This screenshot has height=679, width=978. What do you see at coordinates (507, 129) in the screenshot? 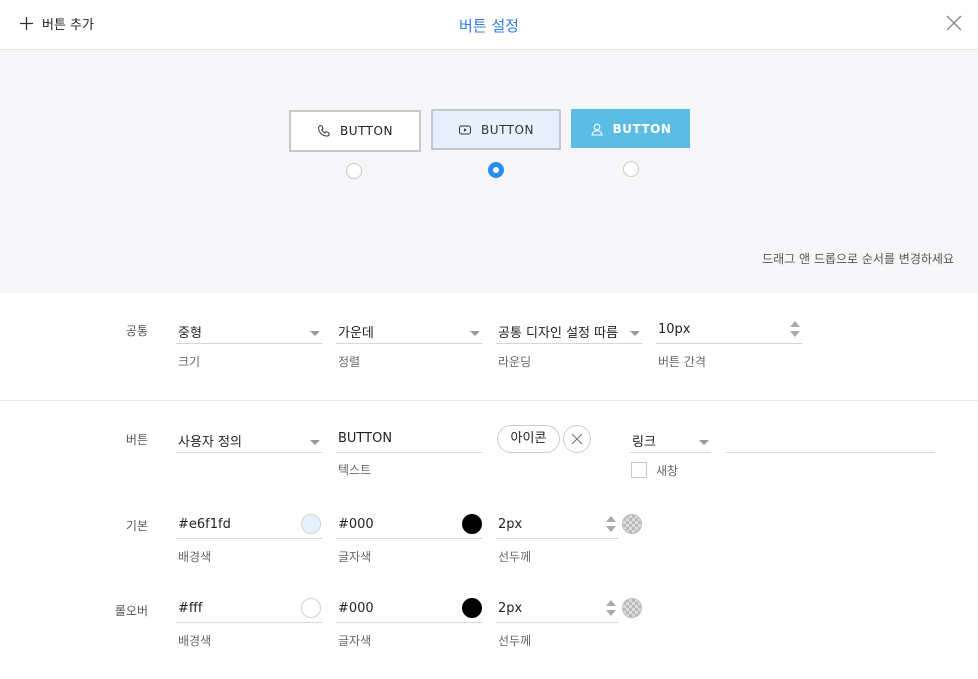
I see `preview-button-2-label: BUTTON` at bounding box center [507, 129].